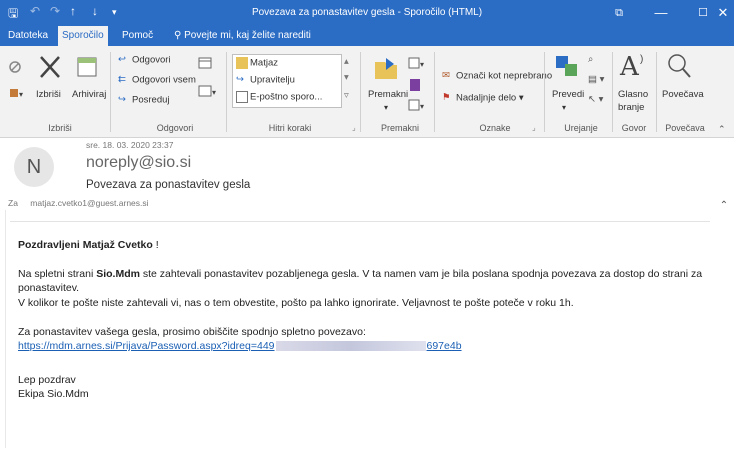 This screenshot has width=734, height=452. What do you see at coordinates (661, 13) in the screenshot?
I see `minimize-button: —` at bounding box center [661, 13].